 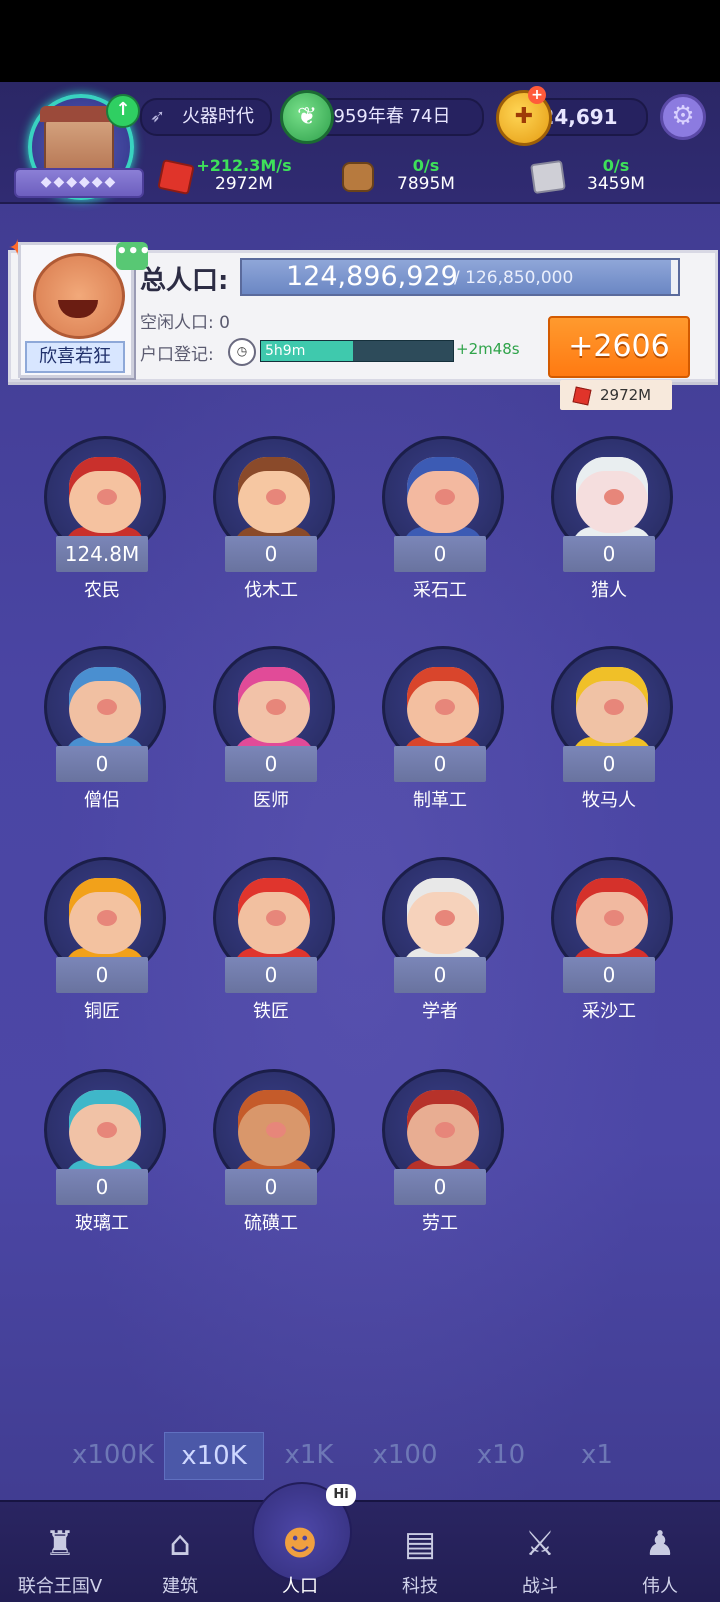 I want to click on job-card: 0 铁匠, so click(x=268, y=940).